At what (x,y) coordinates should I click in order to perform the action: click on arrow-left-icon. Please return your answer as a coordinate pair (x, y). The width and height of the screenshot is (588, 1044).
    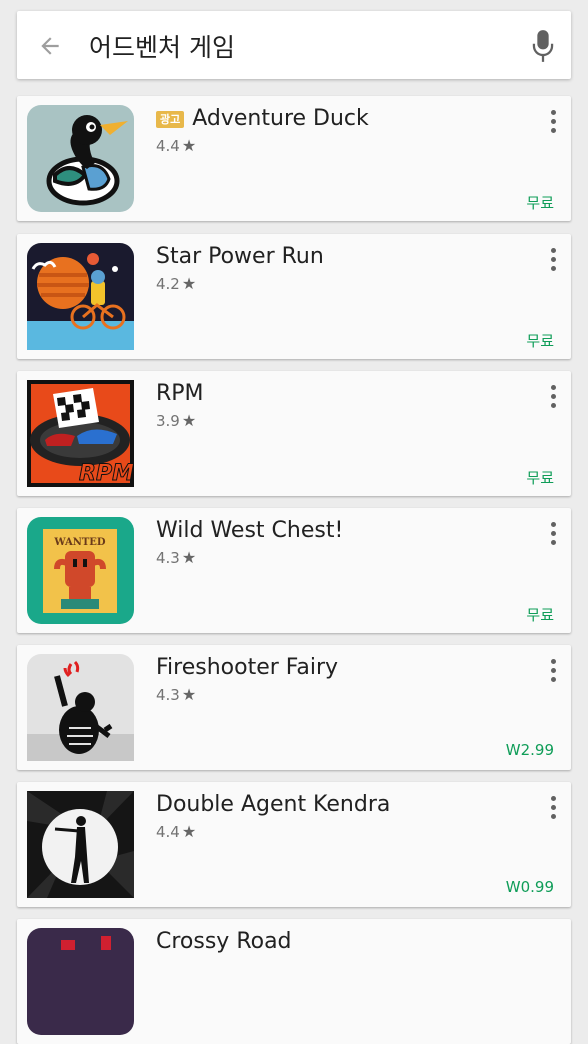
    Looking at the image, I should click on (50, 46).